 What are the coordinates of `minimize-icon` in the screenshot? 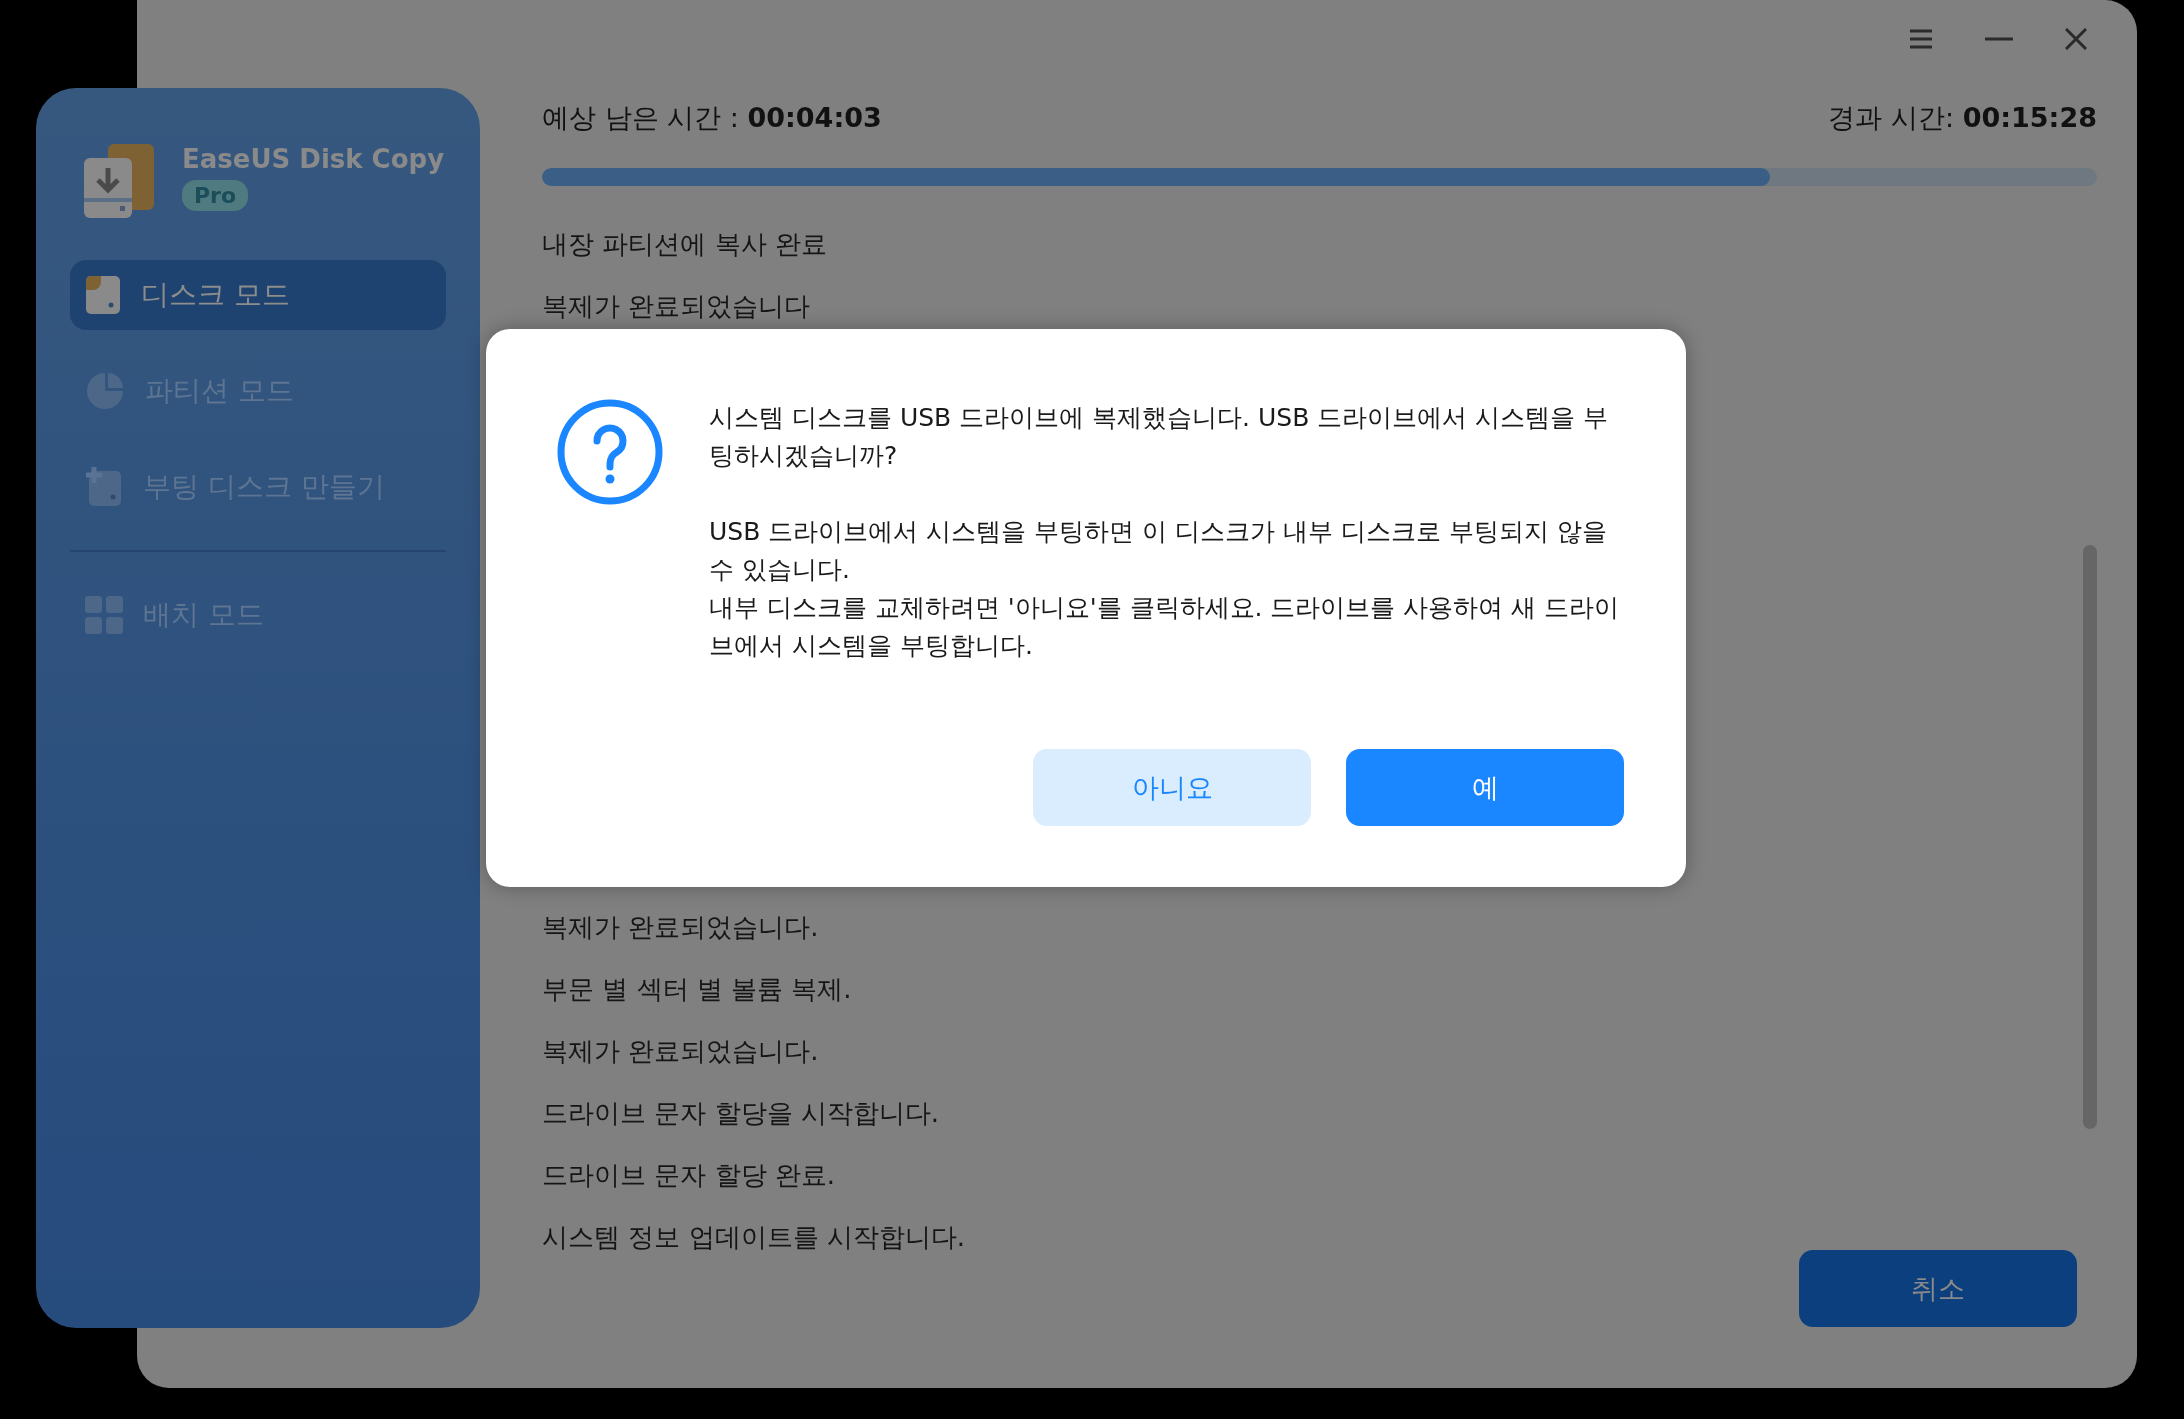 It's located at (1999, 39).